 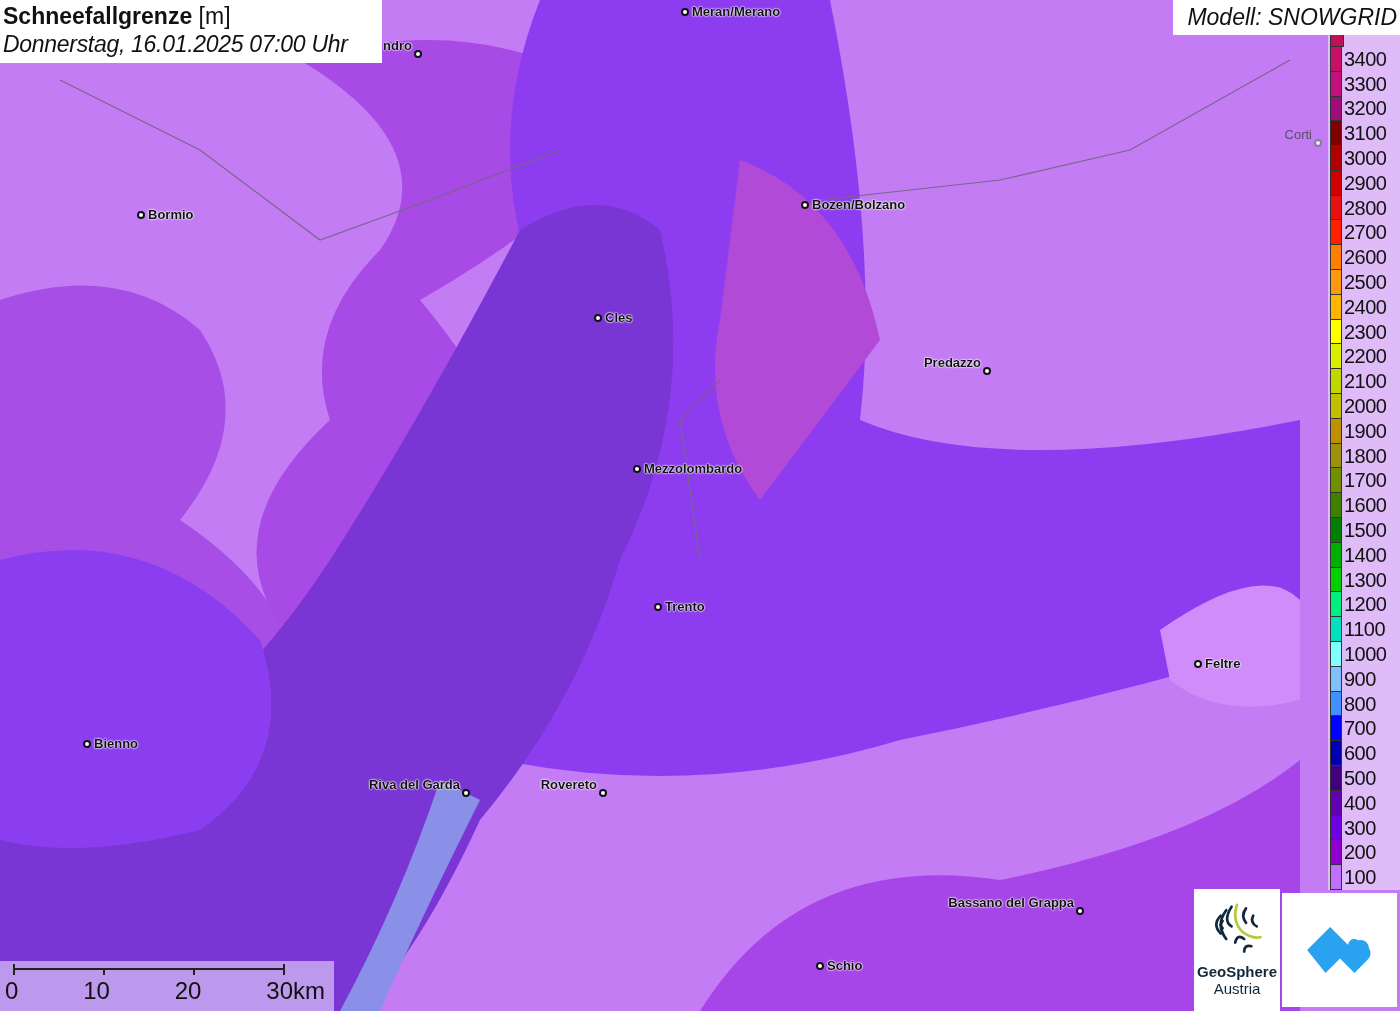 What do you see at coordinates (1360, 729) in the screenshot?
I see `legend-value: 700` at bounding box center [1360, 729].